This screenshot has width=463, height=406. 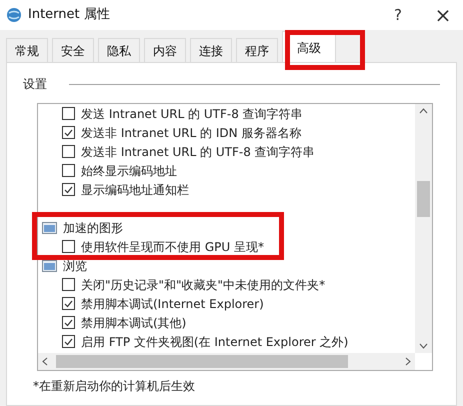 I want to click on option-label: 关闭"历史记录"和"收藏夹"中未使用的文件夹*, so click(x=203, y=285).